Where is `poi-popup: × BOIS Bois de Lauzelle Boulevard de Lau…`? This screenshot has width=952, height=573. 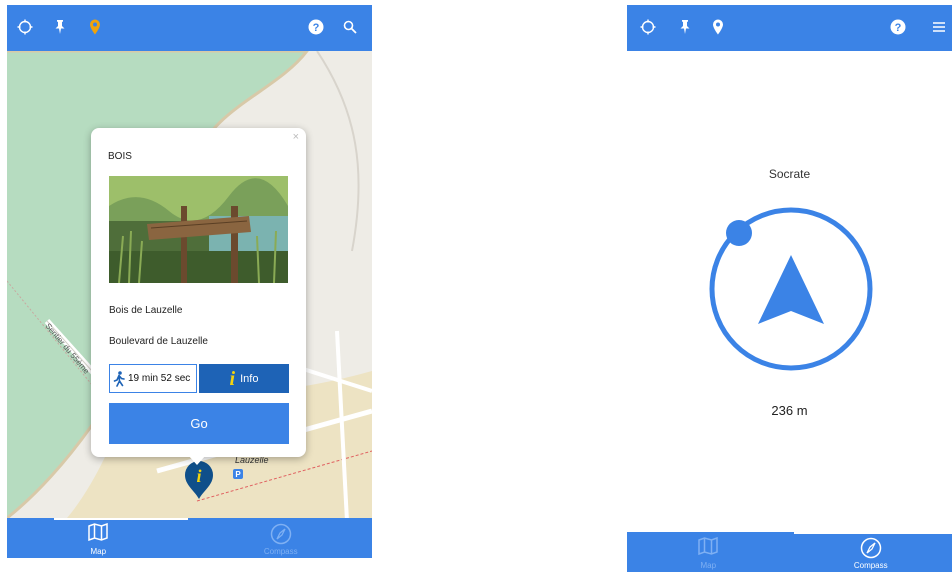
poi-popup: × BOIS Bois de Lauzelle Boulevard de Lau… is located at coordinates (198, 292).